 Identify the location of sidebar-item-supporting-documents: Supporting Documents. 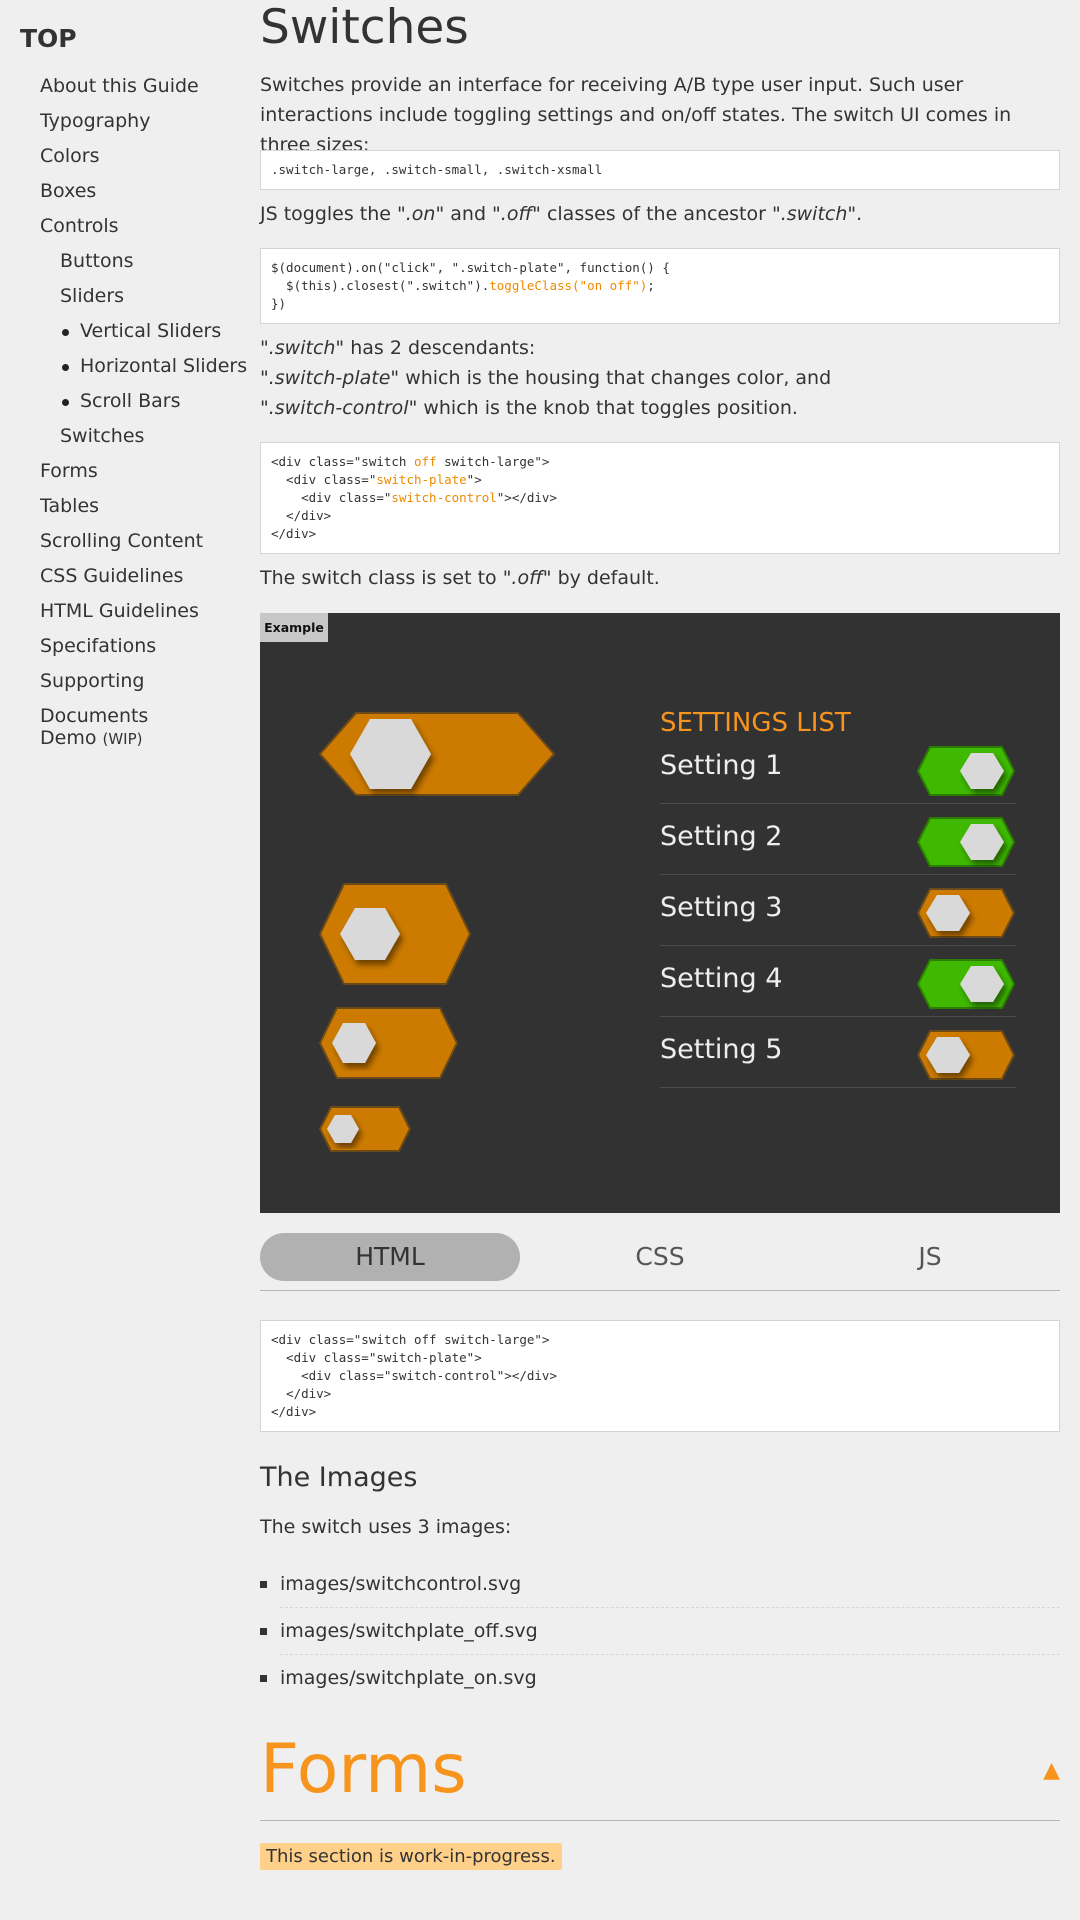
(135, 695).